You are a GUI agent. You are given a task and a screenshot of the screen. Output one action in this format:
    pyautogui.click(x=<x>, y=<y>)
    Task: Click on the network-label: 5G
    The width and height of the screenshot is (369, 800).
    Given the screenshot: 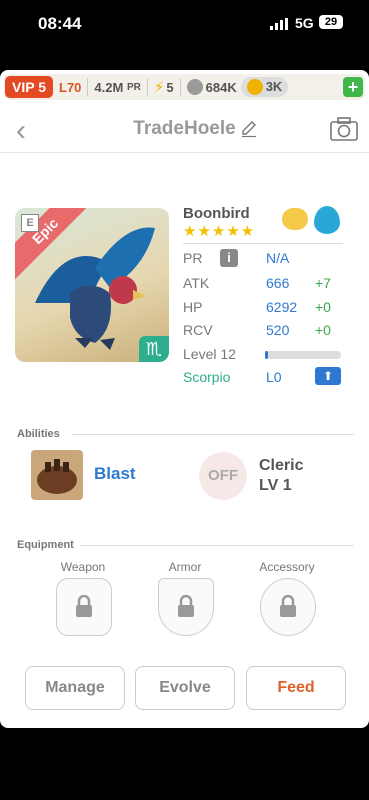 What is the action you would take?
    pyautogui.click(x=304, y=23)
    